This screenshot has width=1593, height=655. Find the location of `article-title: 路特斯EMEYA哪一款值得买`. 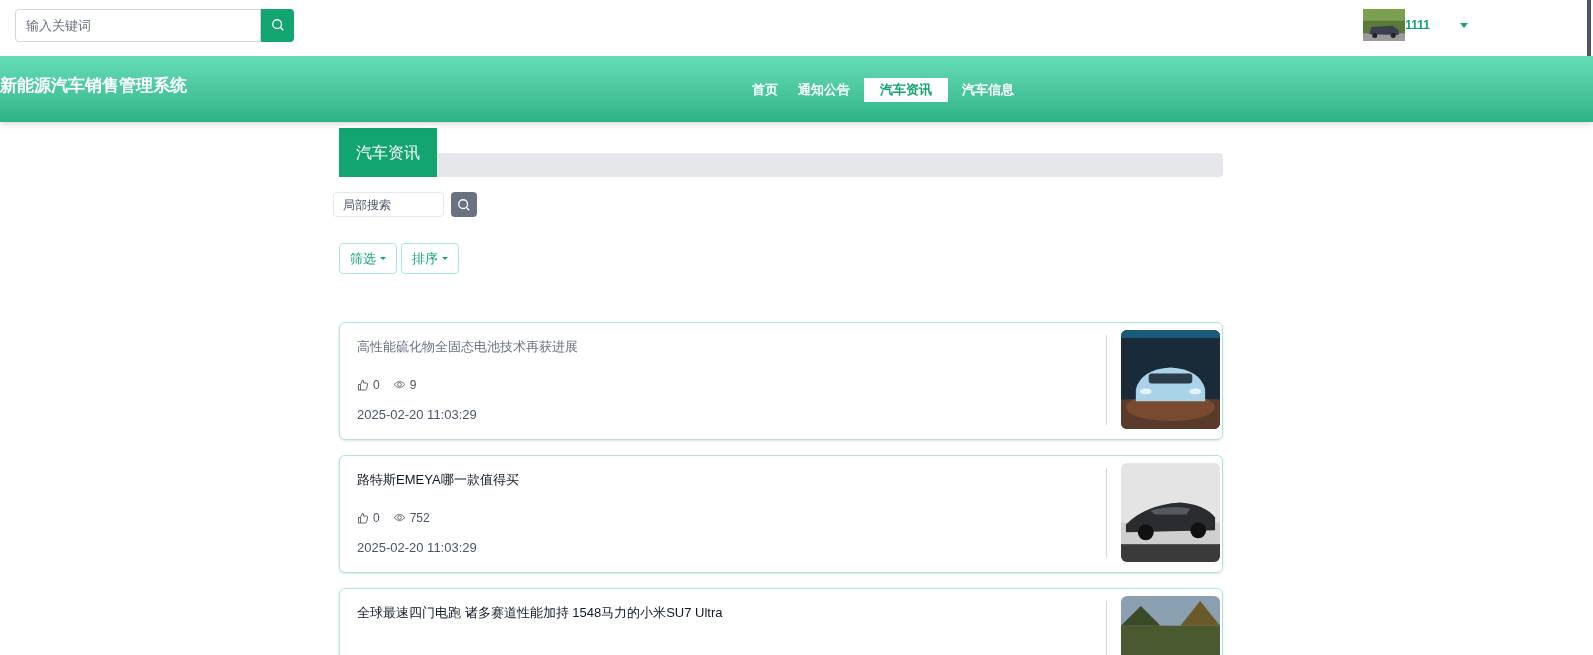

article-title: 路特斯EMEYA哪一款值得买 is located at coordinates (731, 480).